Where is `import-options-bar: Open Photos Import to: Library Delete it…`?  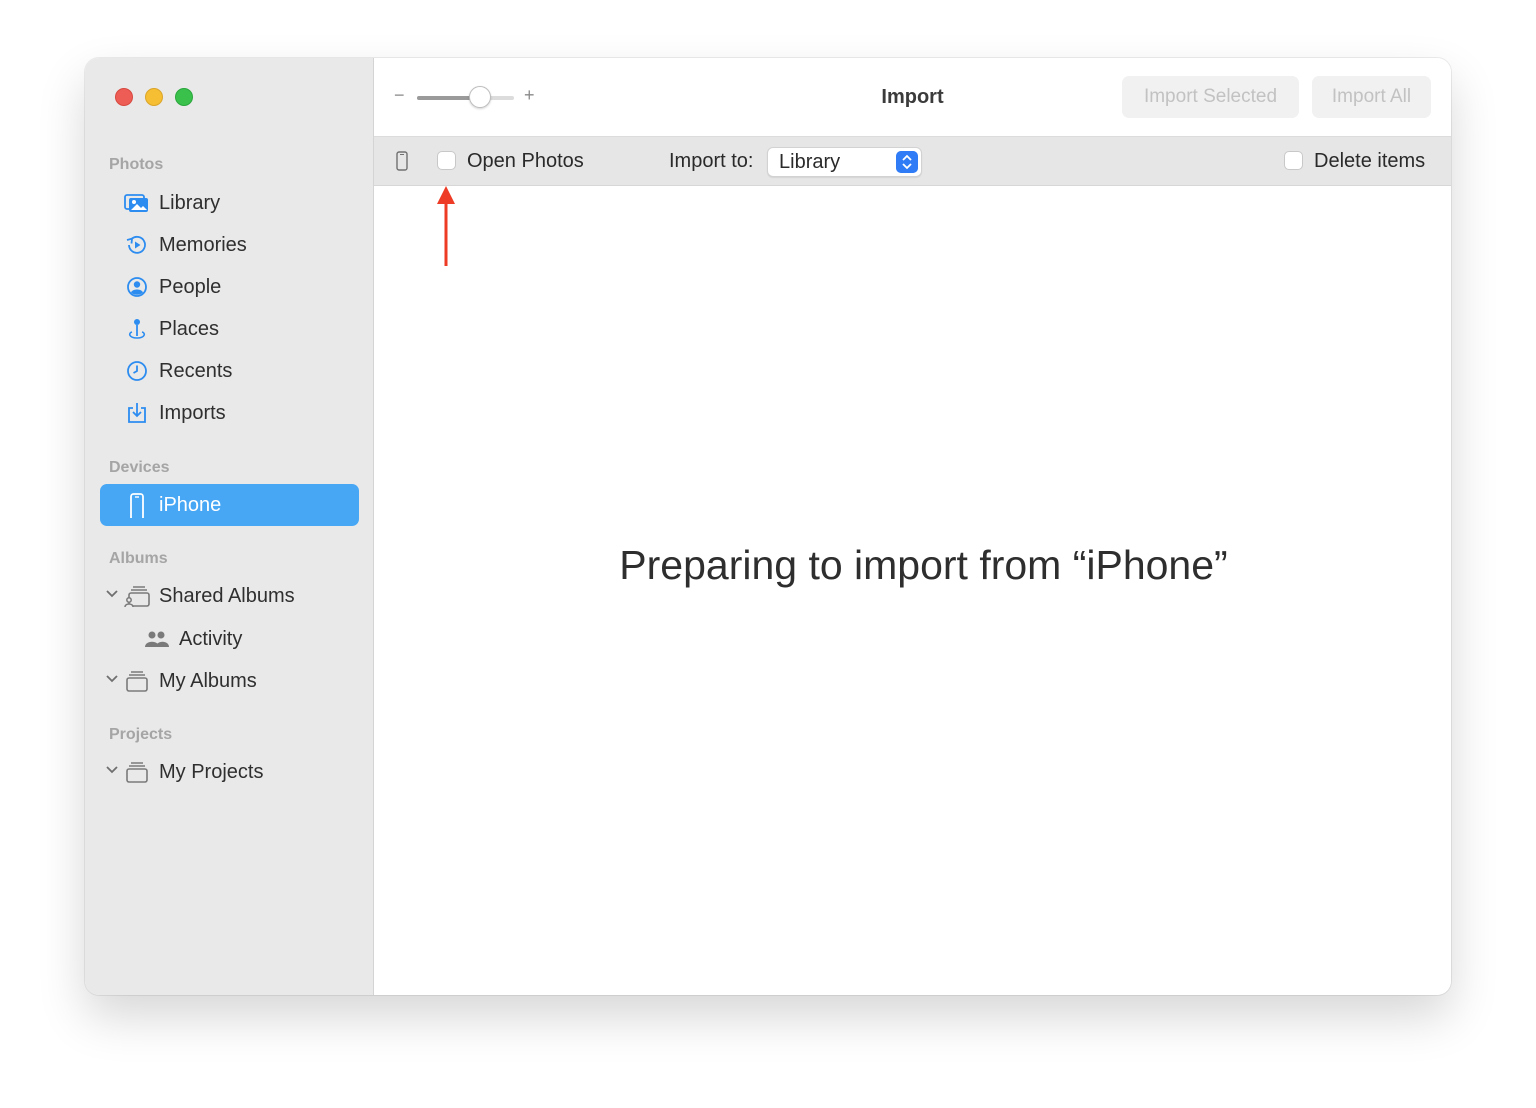 import-options-bar: Open Photos Import to: Library Delete it… is located at coordinates (912, 161).